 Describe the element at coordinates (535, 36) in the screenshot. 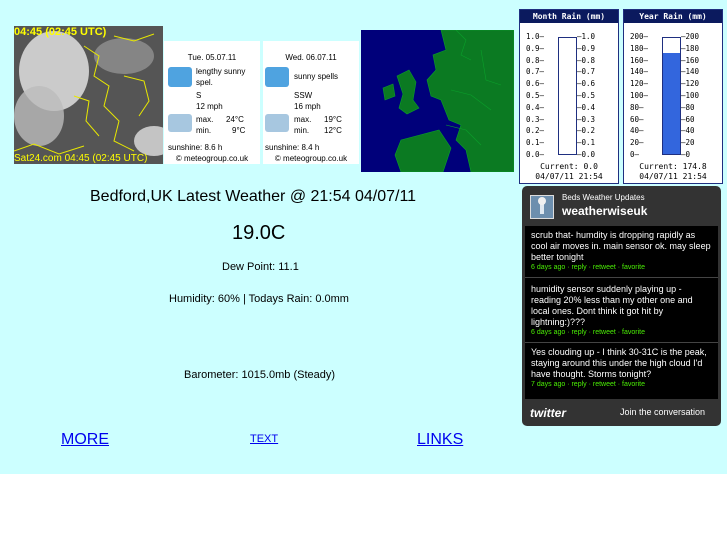

I see `gauge-tick-label: 1.0—` at that location.